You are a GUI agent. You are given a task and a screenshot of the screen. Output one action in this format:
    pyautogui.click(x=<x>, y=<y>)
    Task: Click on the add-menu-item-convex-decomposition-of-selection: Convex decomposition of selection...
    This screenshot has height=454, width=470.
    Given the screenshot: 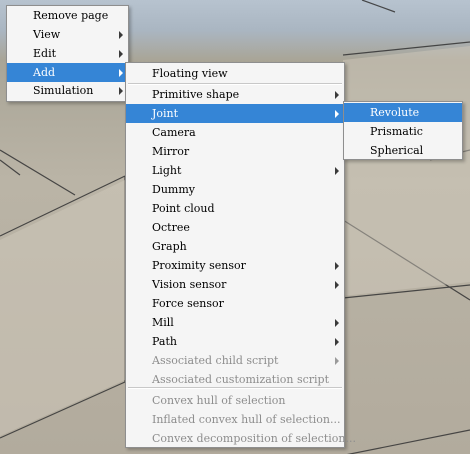 What is the action you would take?
    pyautogui.click(x=241, y=438)
    